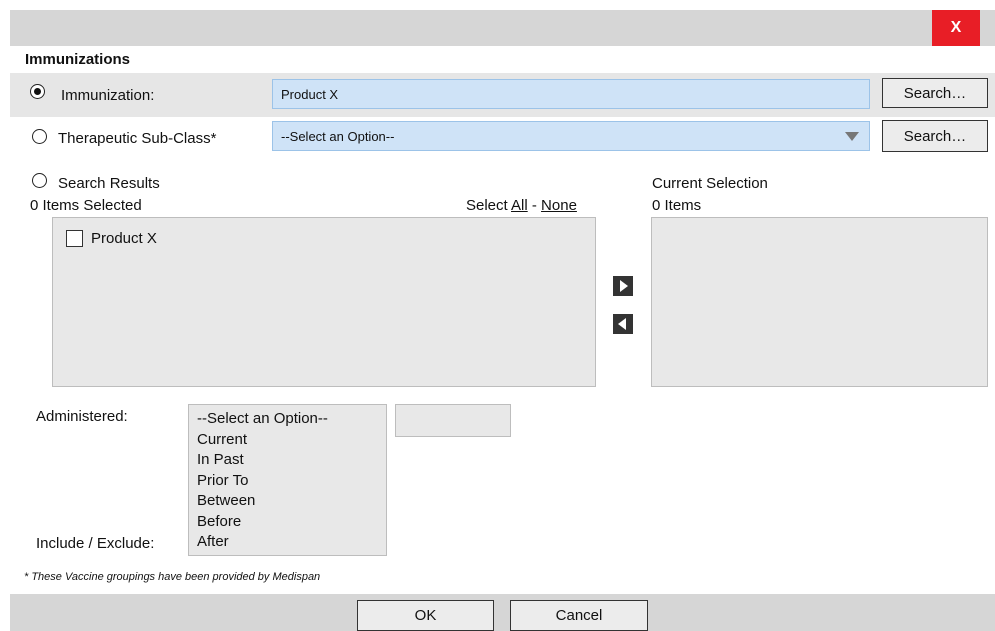 The height and width of the screenshot is (631, 995). I want to click on therapeutic-select: --Select an Option--, so click(571, 136).